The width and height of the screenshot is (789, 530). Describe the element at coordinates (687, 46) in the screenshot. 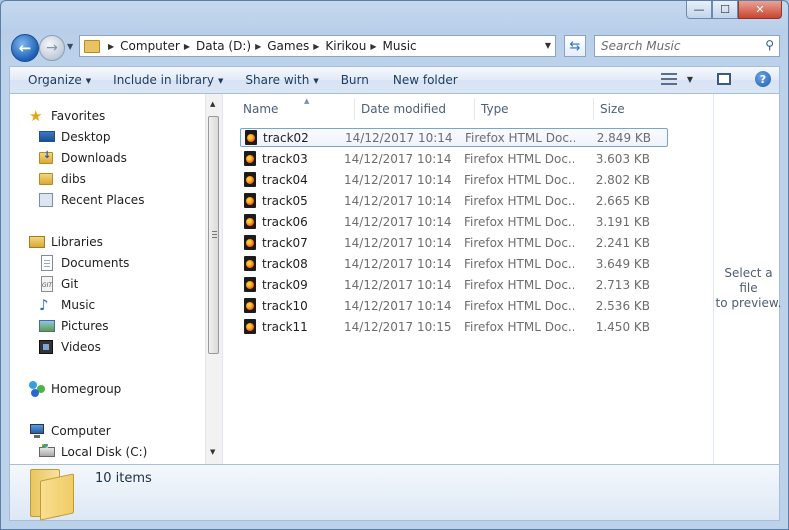

I see `search-input: Search Music ⚲` at that location.